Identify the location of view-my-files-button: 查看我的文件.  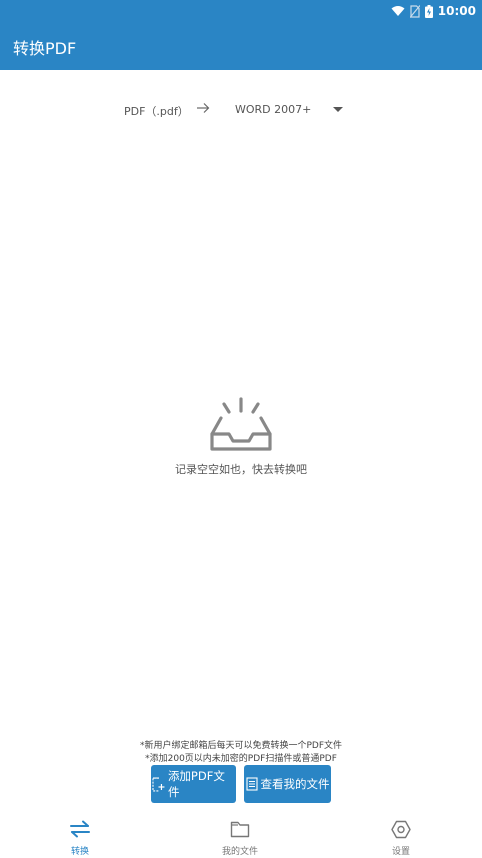
(287, 784).